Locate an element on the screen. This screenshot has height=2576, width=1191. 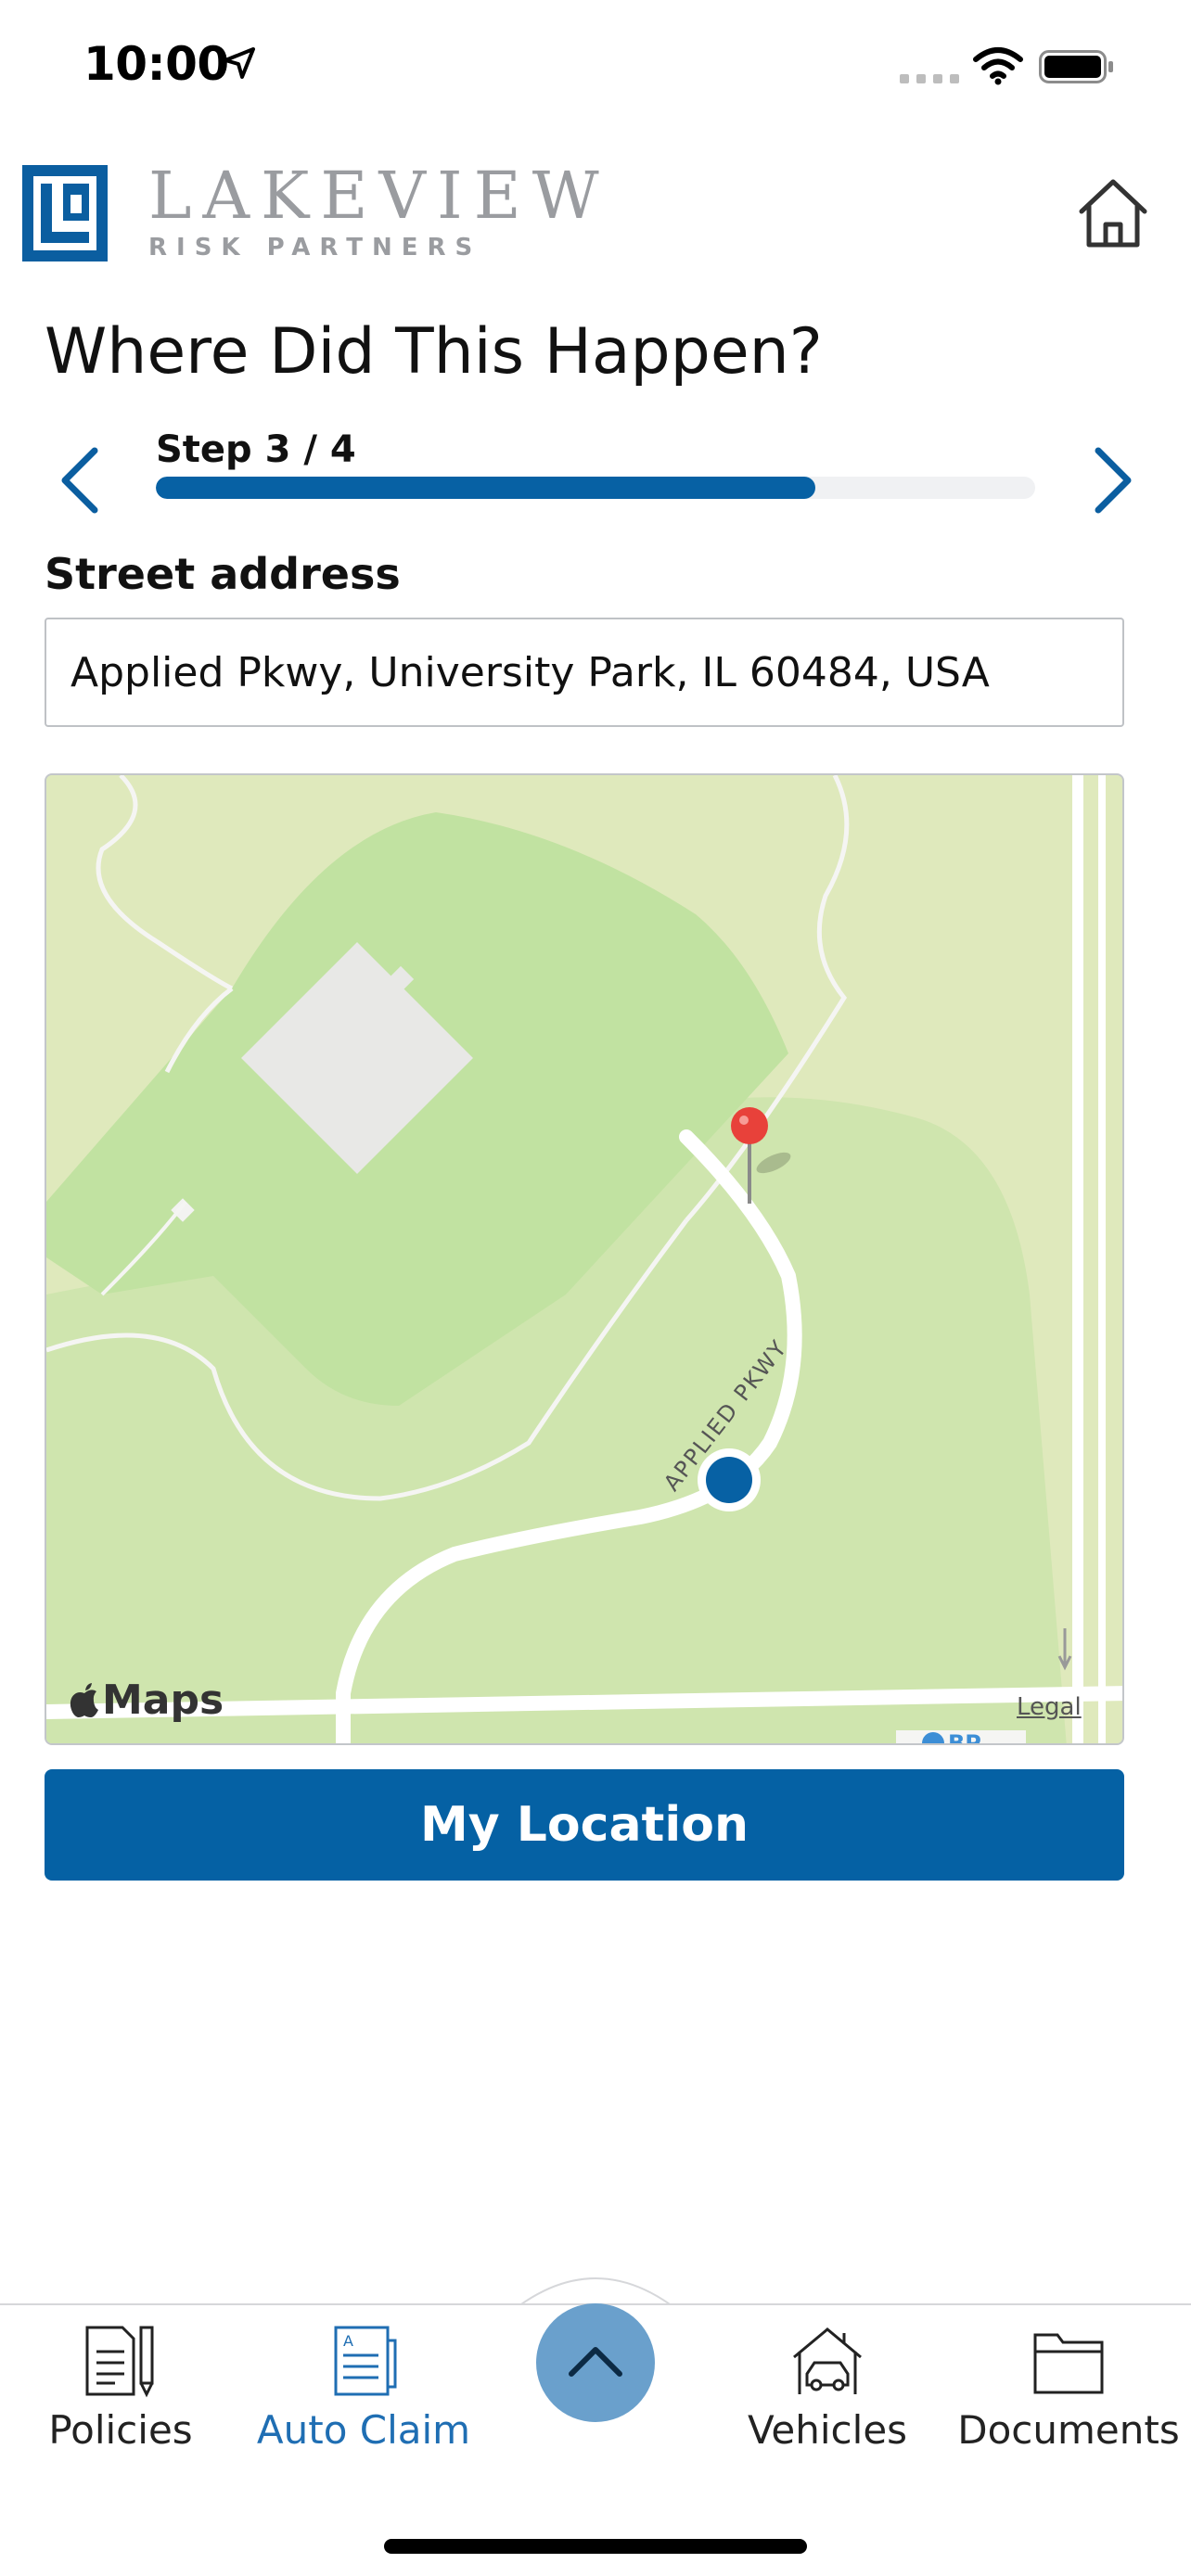
wifi-icon is located at coordinates (998, 66).